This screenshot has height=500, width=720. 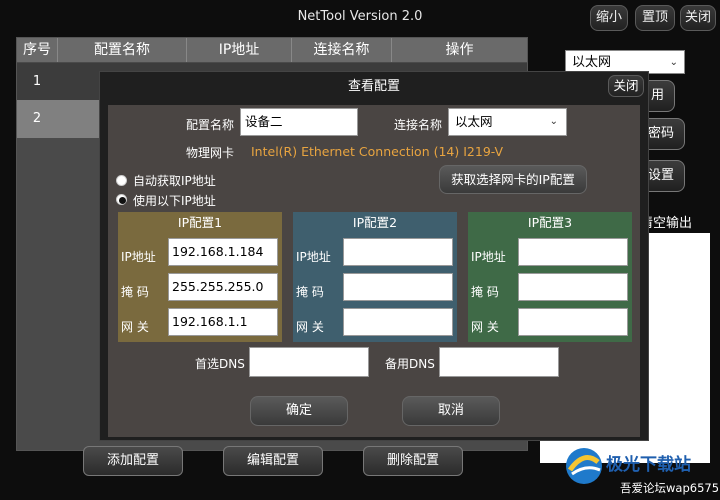 What do you see at coordinates (37, 50) in the screenshot?
I see `column-header-index: 序号` at bounding box center [37, 50].